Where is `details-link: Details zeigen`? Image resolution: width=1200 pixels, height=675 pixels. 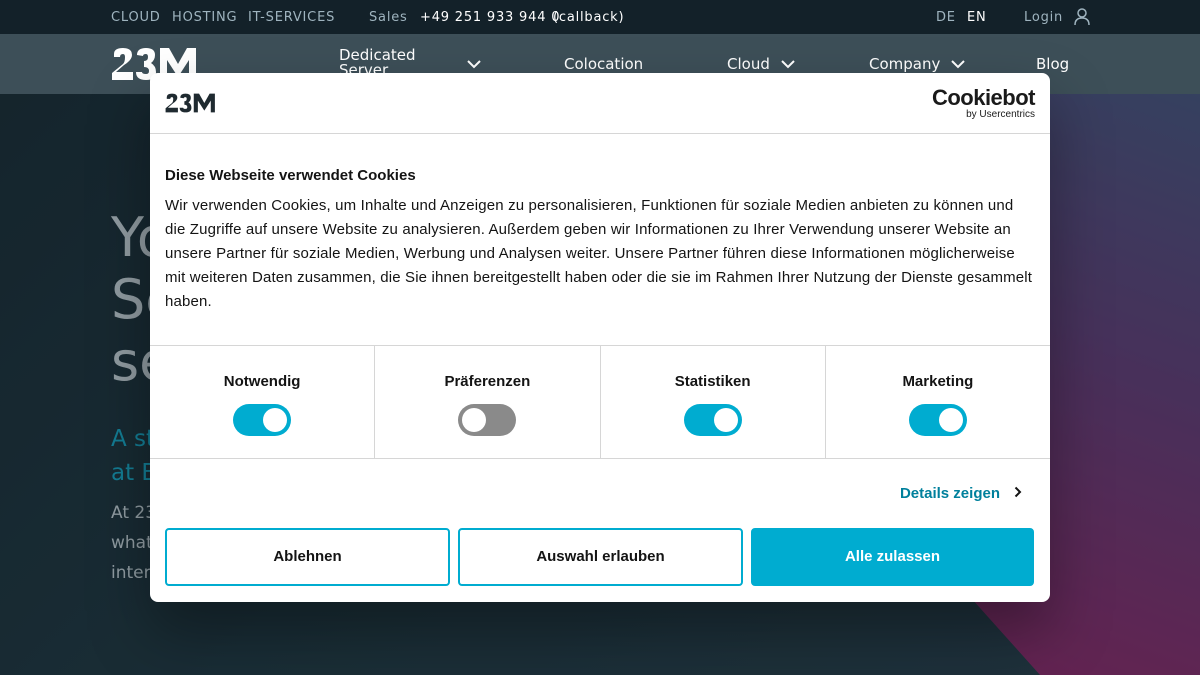 details-link: Details zeigen is located at coordinates (961, 493).